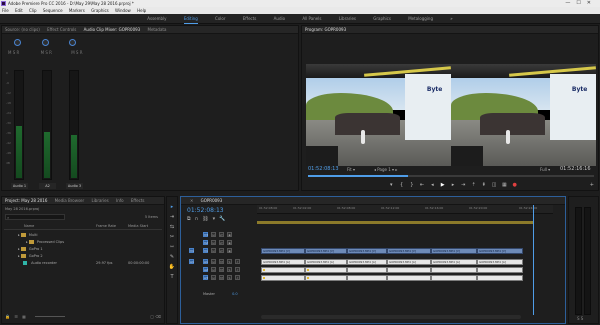 The width and height of the screenshot is (600, 325). What do you see at coordinates (235, 294) in the screenshot?
I see `master-volume: 0.0` at bounding box center [235, 294].